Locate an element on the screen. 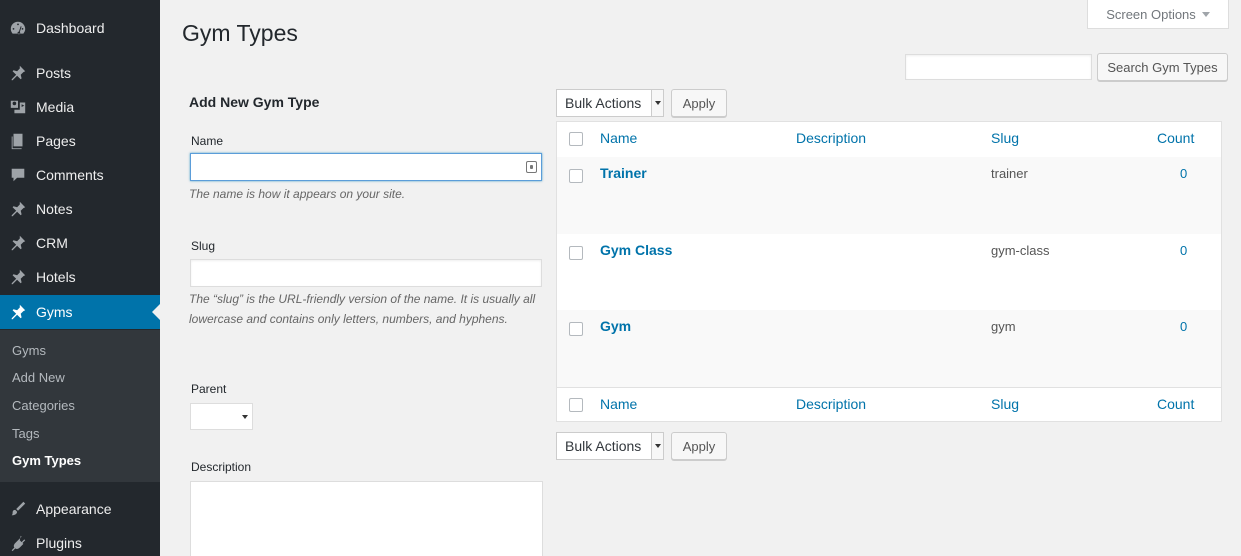  sidebar-item-label: Gyms is located at coordinates (54, 312).